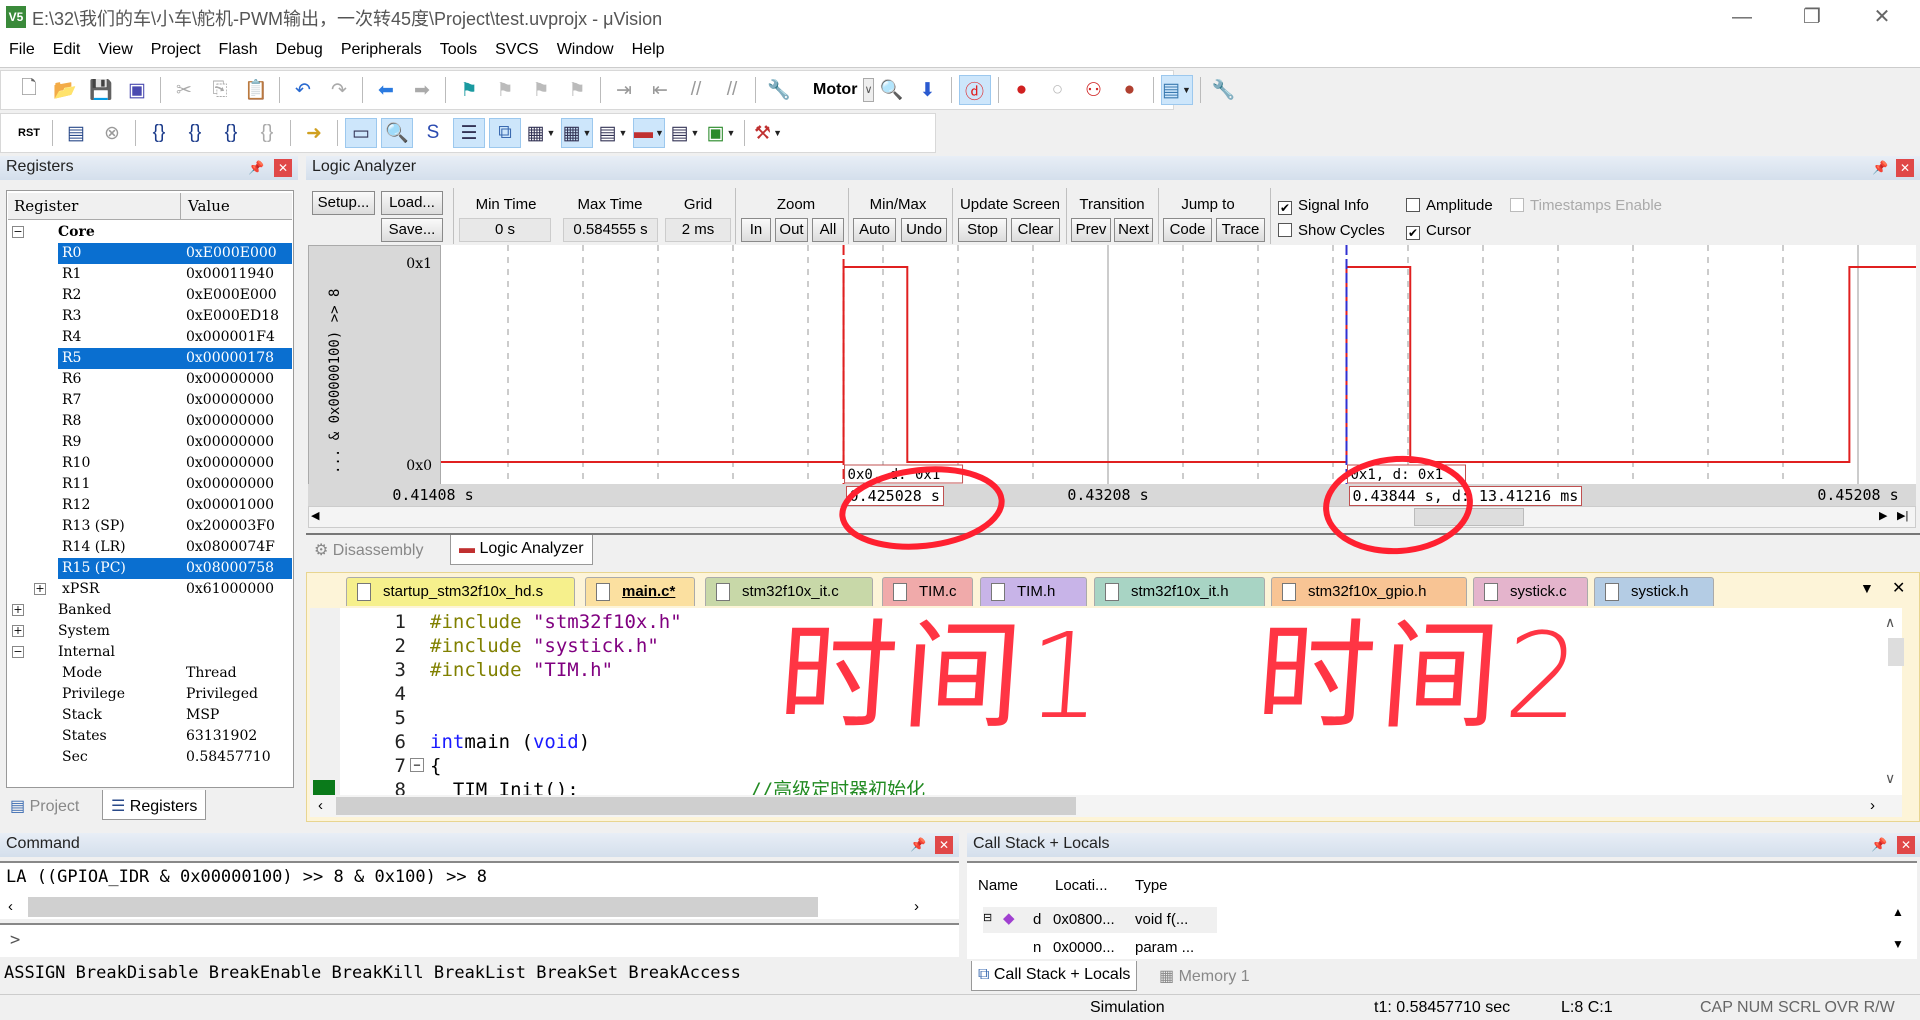  I want to click on unindent-icon: ⇤, so click(660, 90).